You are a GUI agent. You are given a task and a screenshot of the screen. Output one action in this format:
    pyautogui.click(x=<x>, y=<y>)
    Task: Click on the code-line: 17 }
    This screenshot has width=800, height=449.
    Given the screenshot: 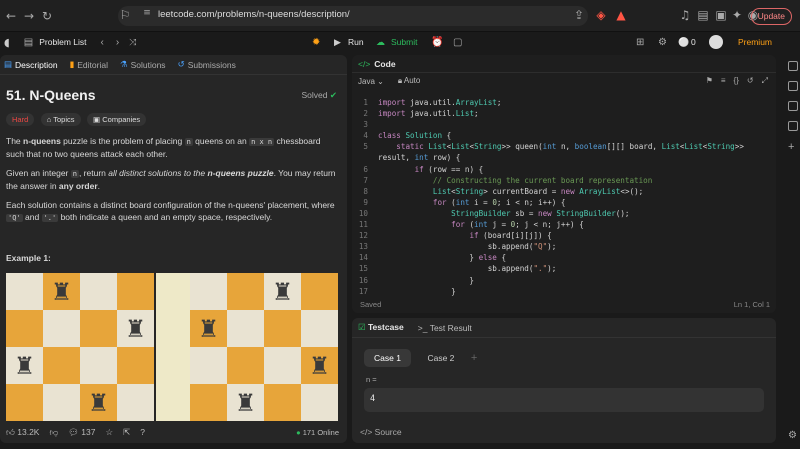 What is the action you would take?
    pyautogui.click(x=564, y=291)
    